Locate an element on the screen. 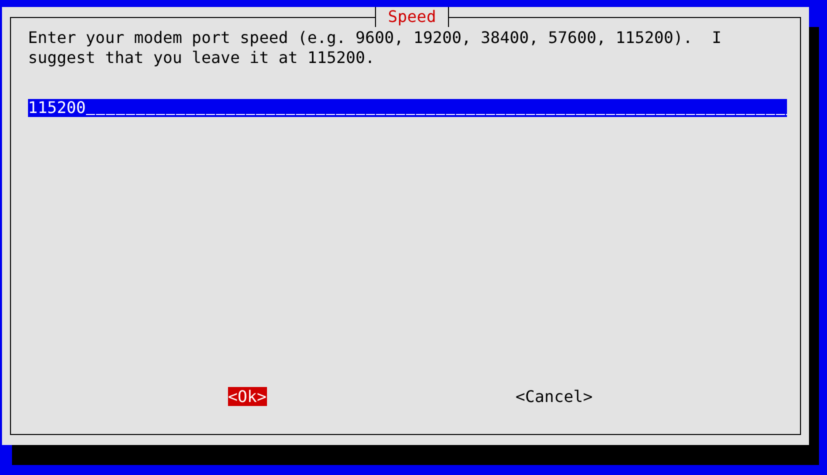 The image size is (827, 475). input-field: 115200 is located at coordinates (407, 108).